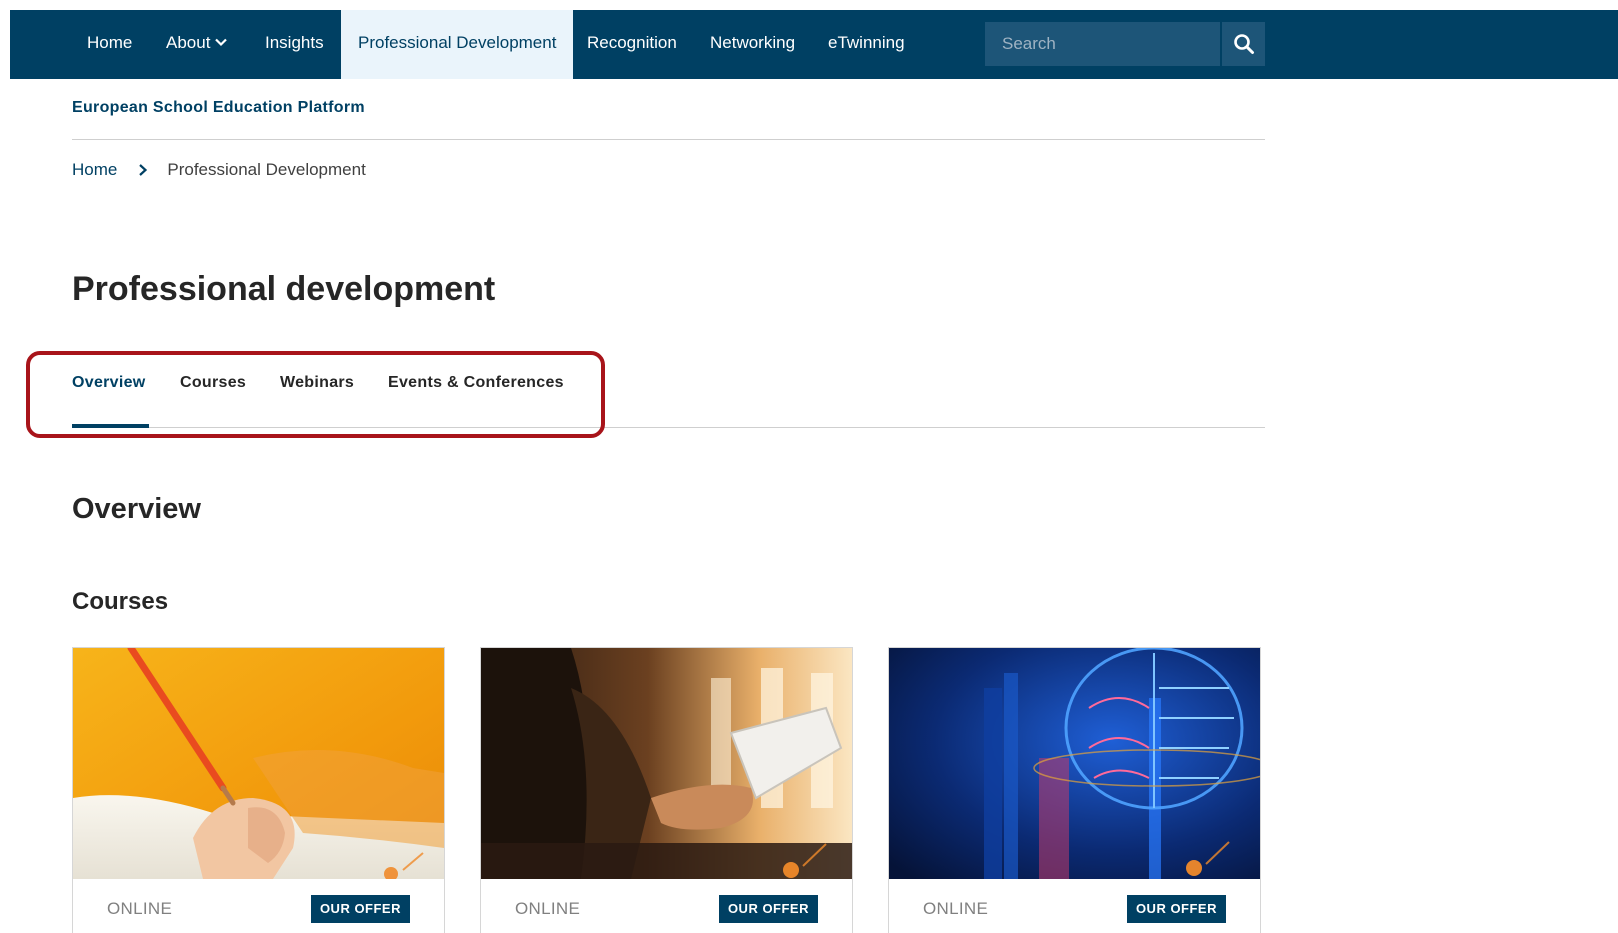 The image size is (1618, 933). I want to click on chevron-down-icon, so click(221, 42).